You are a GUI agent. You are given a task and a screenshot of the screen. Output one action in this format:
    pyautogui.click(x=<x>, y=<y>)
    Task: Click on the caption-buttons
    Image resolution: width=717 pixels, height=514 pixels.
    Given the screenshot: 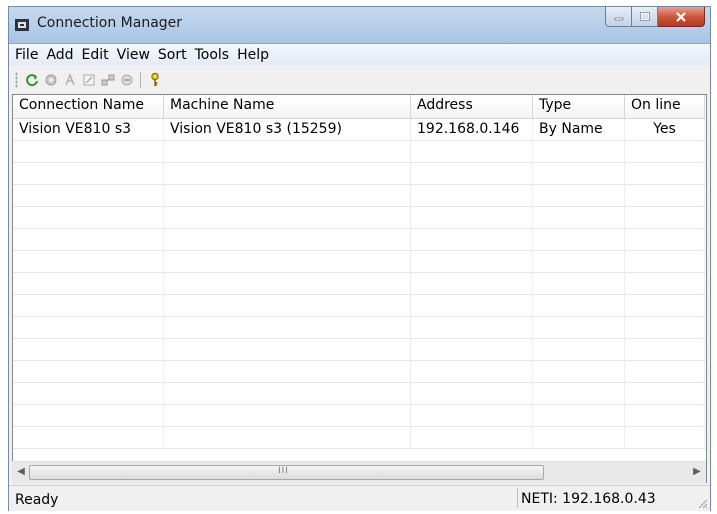 What is the action you would take?
    pyautogui.click(x=655, y=18)
    